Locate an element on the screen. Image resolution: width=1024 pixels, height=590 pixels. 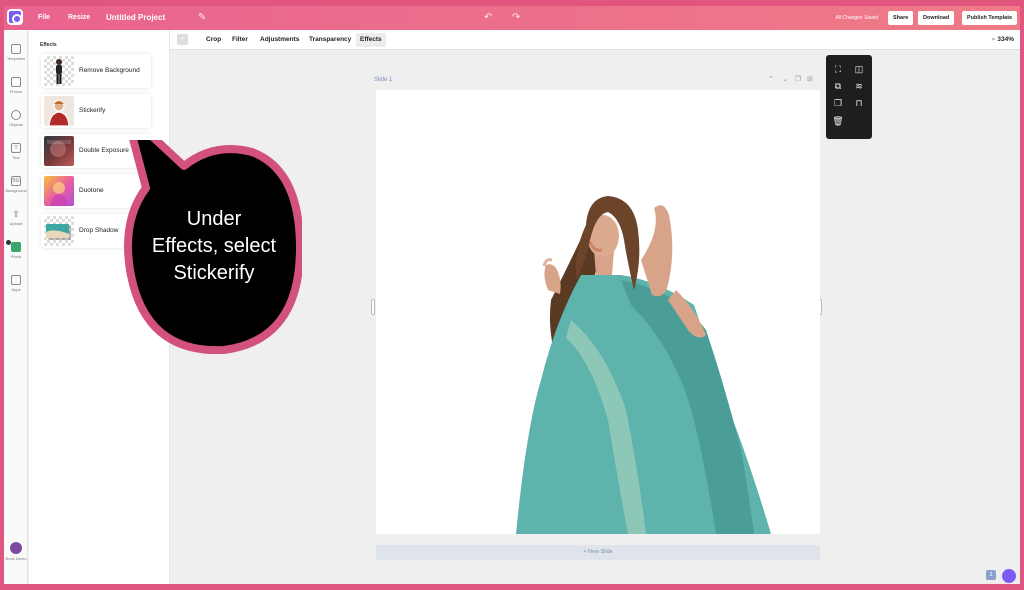
notification-dot is located at coordinates (8, 242).